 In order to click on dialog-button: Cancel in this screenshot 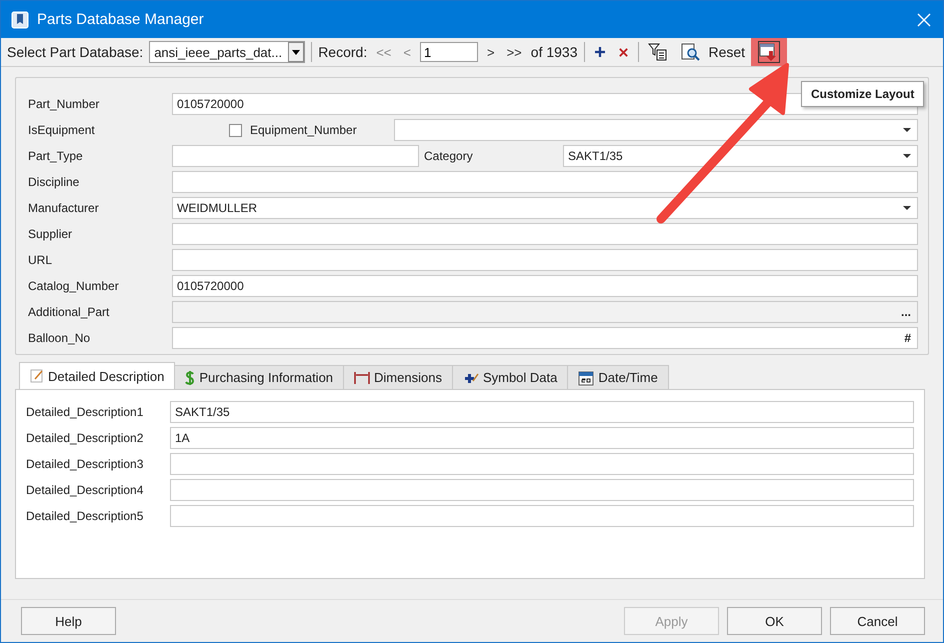, I will do `click(877, 621)`.